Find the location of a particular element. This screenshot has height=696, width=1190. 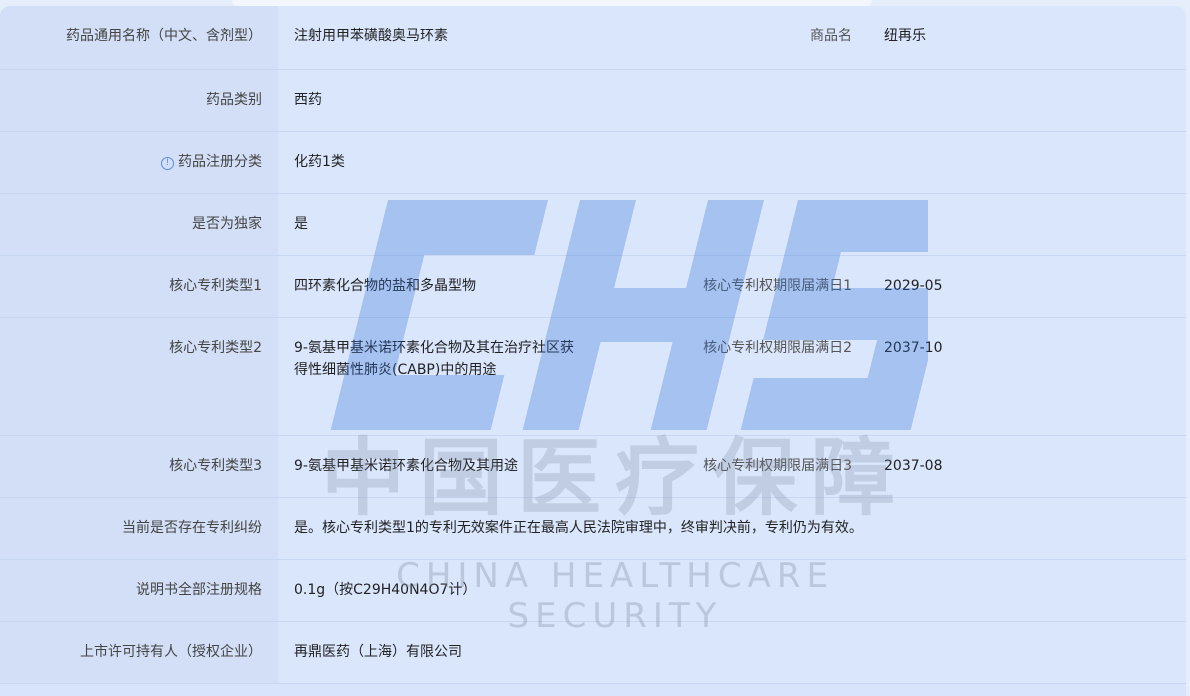

row-value-secondary: 2029-05 is located at coordinates (1027, 286).